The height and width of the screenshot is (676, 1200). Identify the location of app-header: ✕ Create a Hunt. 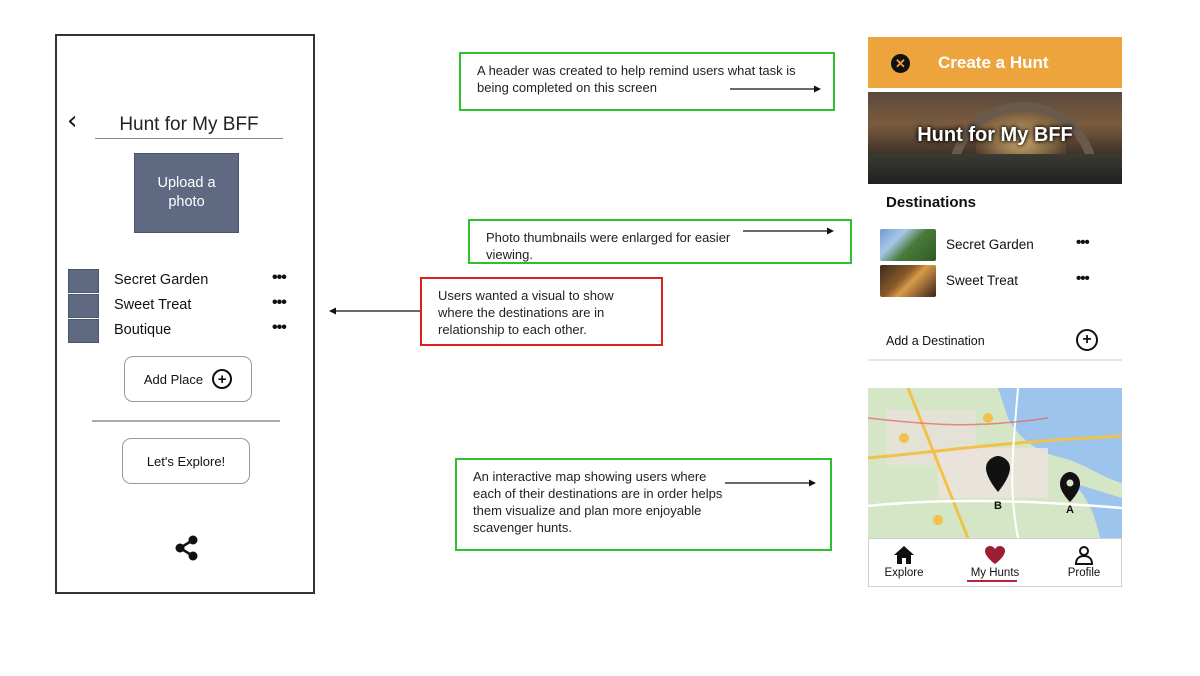
(995, 62).